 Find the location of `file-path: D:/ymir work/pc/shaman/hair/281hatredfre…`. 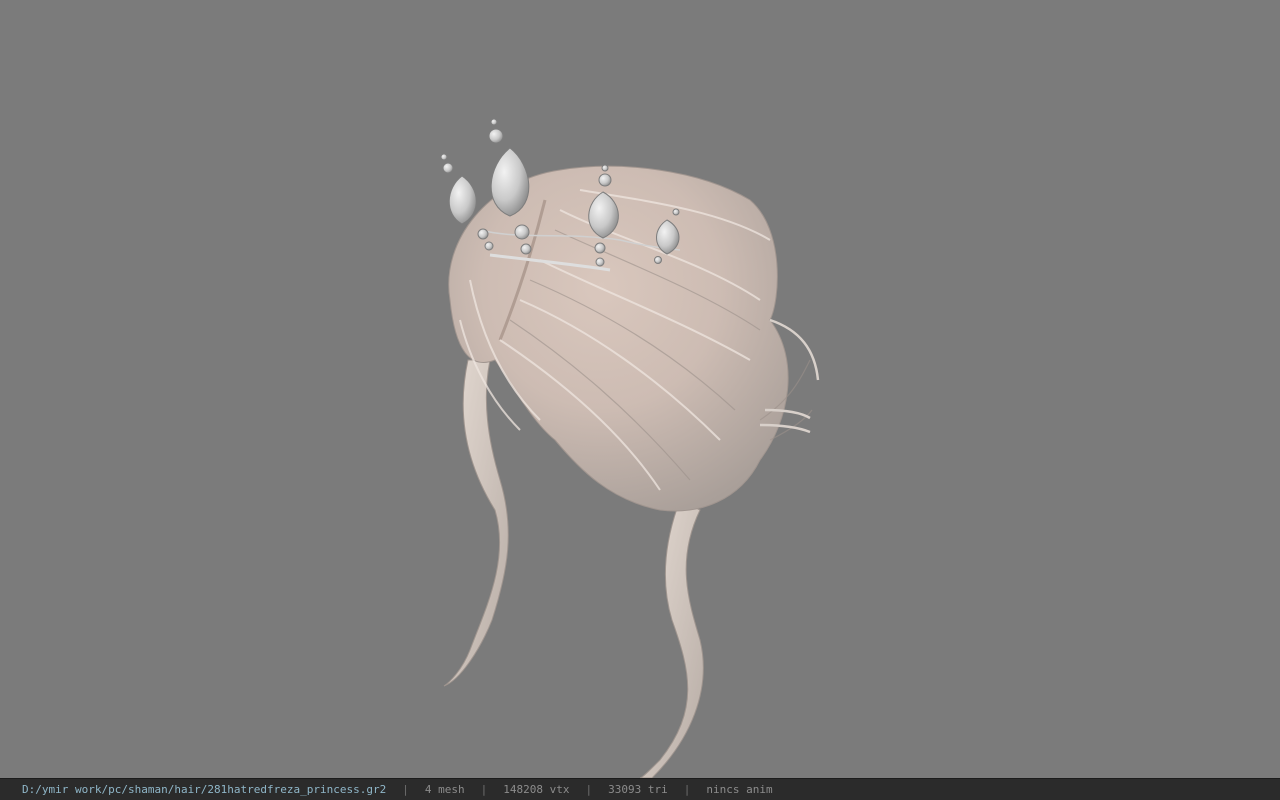

file-path: D:/ymir work/pc/shaman/hair/281hatredfre… is located at coordinates (204, 789).